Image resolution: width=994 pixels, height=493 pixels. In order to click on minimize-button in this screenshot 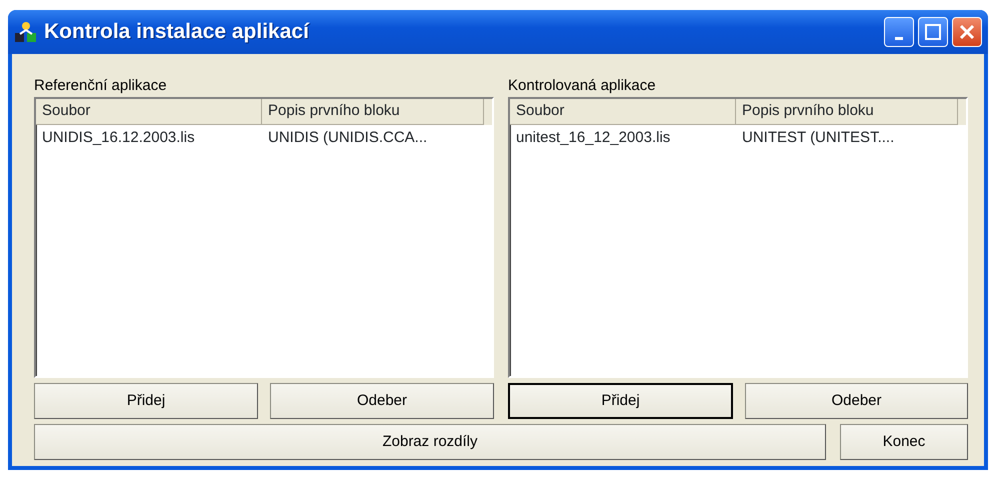, I will do `click(899, 32)`.